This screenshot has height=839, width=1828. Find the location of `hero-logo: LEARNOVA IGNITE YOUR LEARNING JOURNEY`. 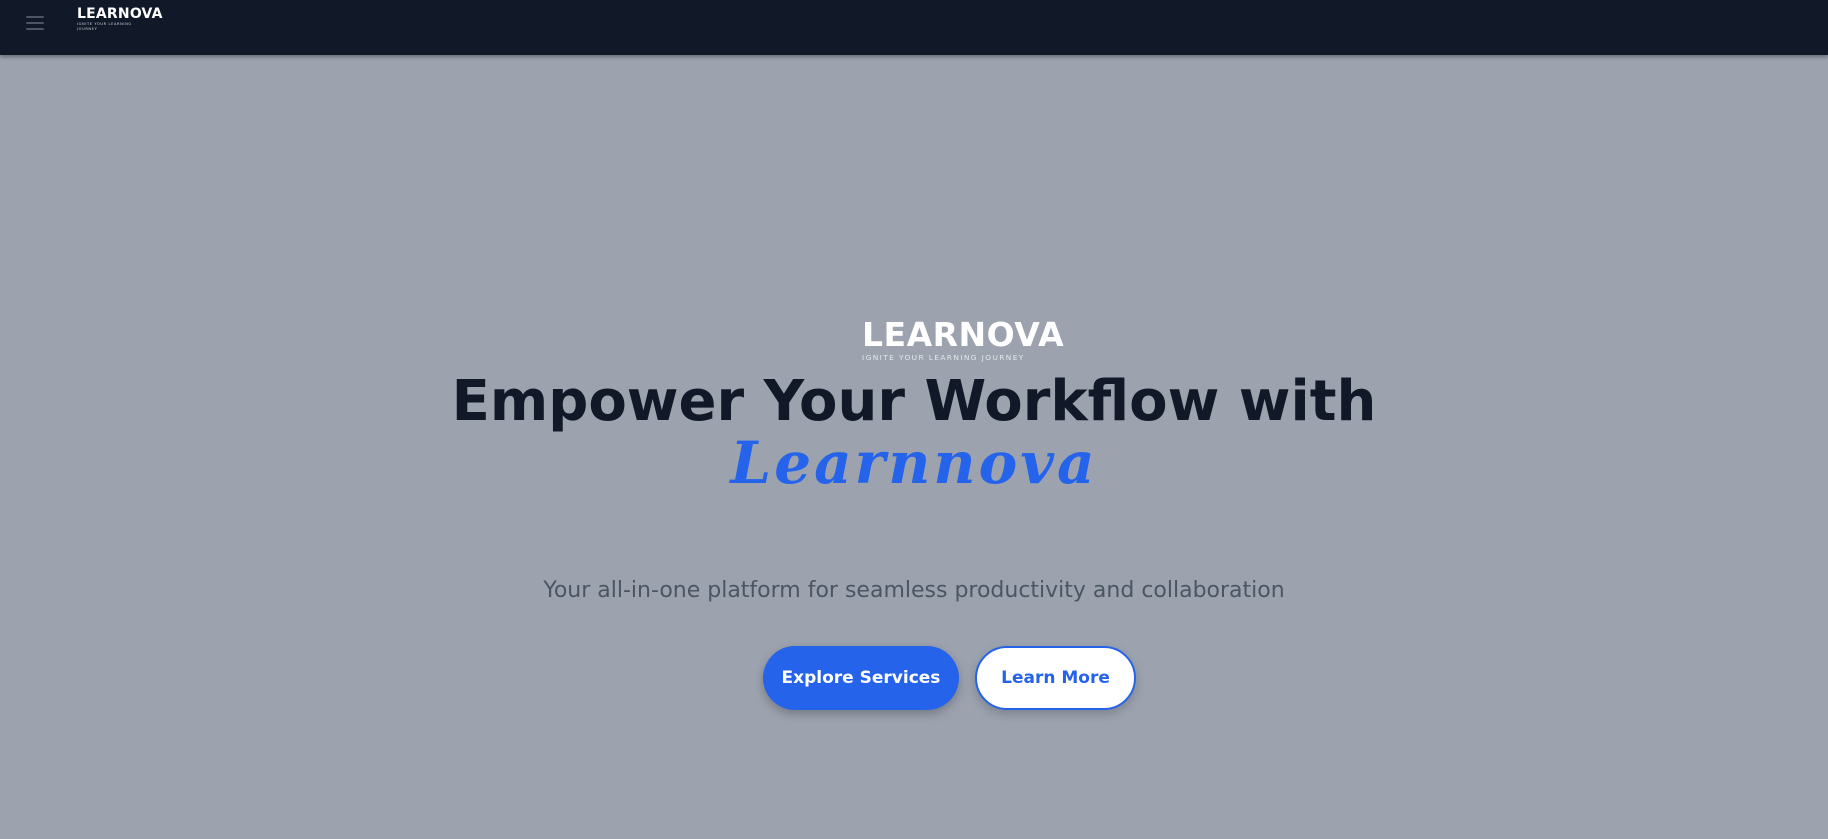

hero-logo: LEARNOVA IGNITE YOUR LEARNING JOURNEY is located at coordinates (963, 340).